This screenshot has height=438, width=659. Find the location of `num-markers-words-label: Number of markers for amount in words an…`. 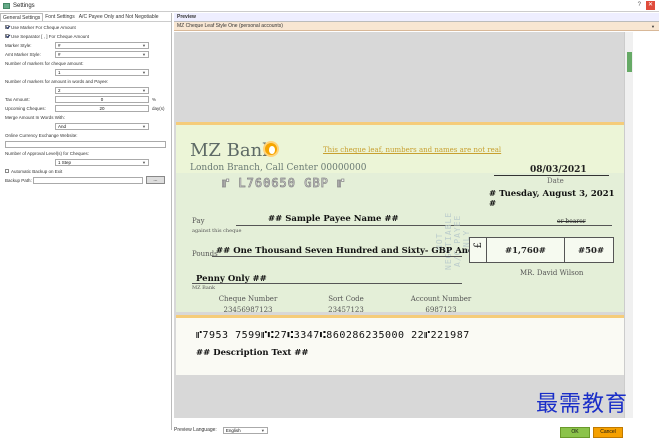

num-markers-words-label: Number of markers for amount in words an… is located at coordinates (57, 81).